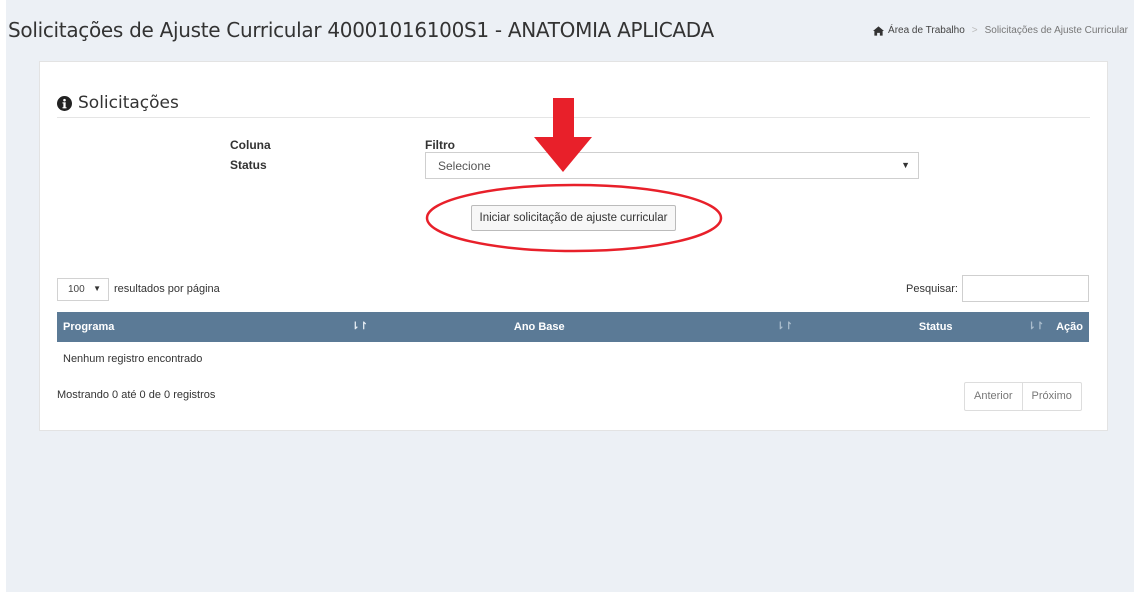 This screenshot has height=592, width=1134. Describe the element at coordinates (136, 395) in the screenshot. I see `table-info: Mostrando 0 até 0 de 0 registros` at that location.